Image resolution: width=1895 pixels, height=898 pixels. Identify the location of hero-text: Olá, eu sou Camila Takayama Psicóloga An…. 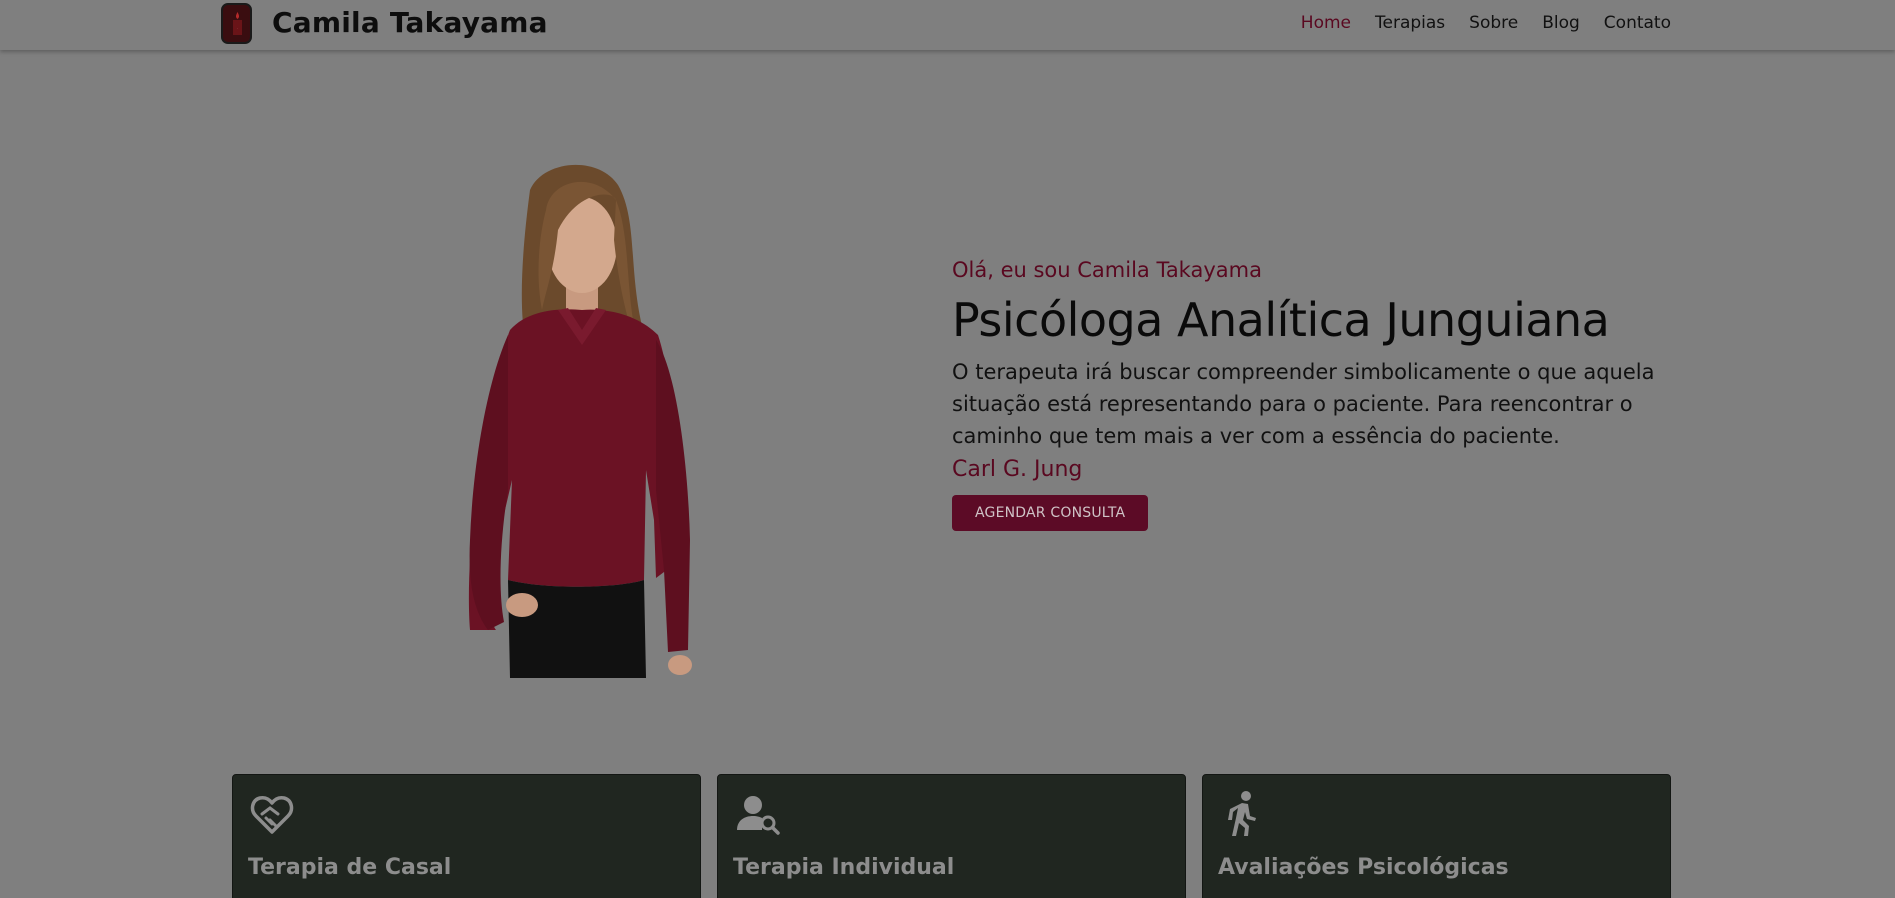
(1312, 394).